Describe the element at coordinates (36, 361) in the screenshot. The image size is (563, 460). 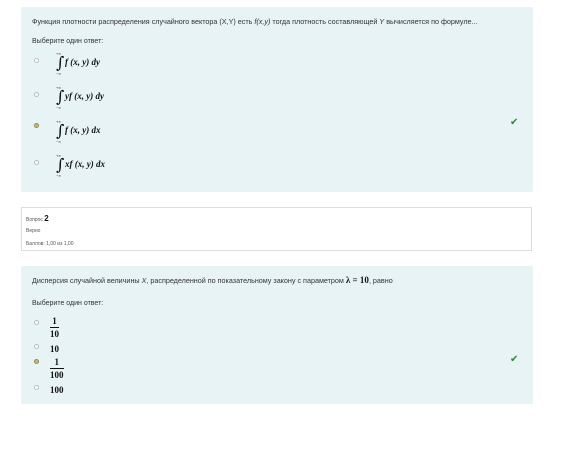
I see `q2-option-3-radio` at that location.